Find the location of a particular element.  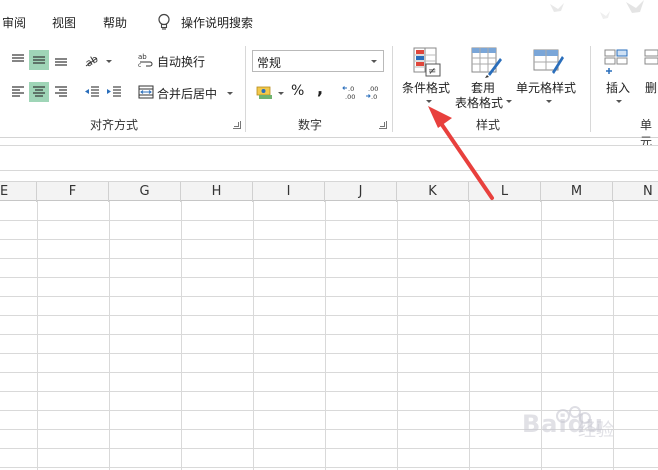

format-as-table-icon is located at coordinates (486, 62).